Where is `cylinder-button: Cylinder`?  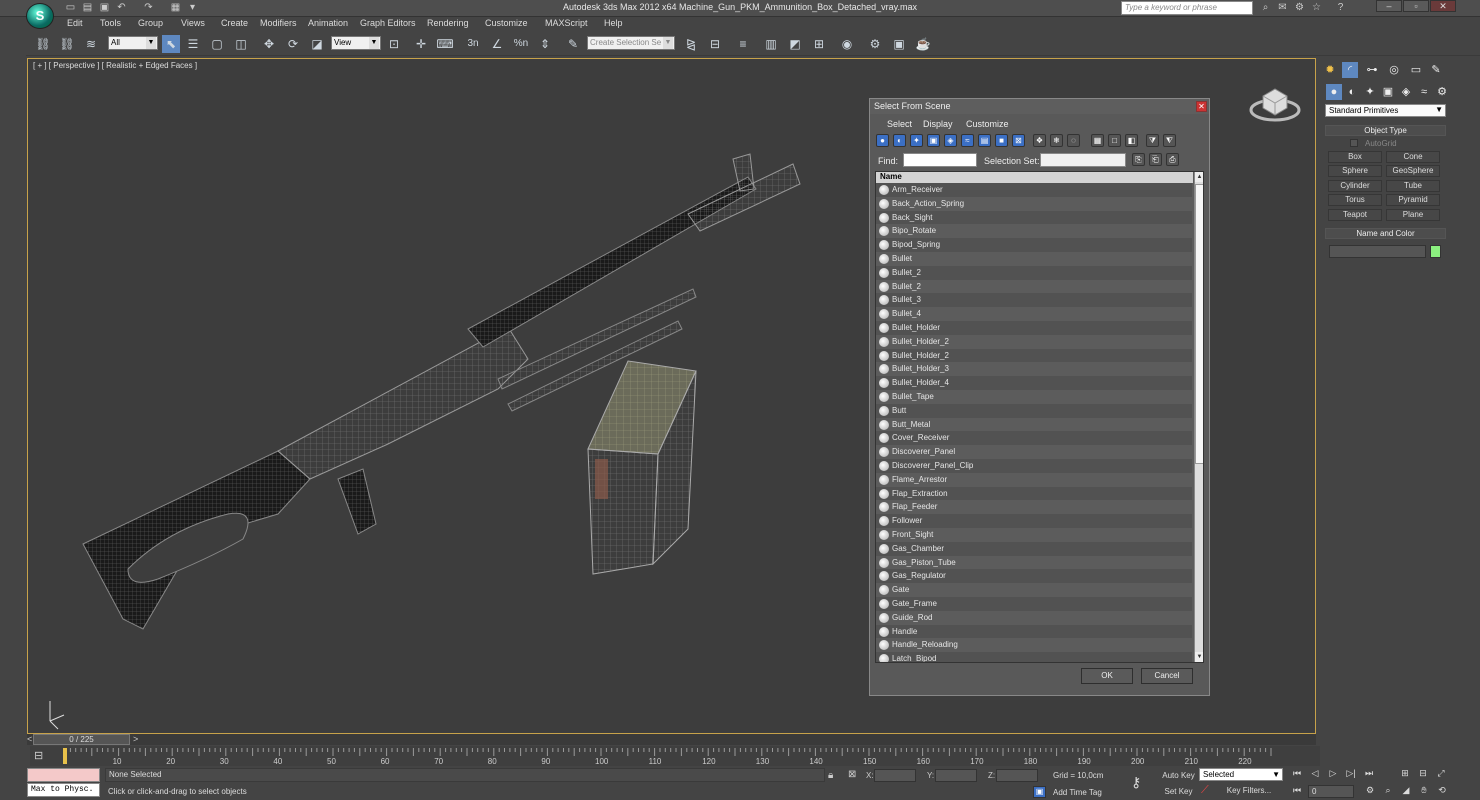
cylinder-button: Cylinder is located at coordinates (1355, 186).